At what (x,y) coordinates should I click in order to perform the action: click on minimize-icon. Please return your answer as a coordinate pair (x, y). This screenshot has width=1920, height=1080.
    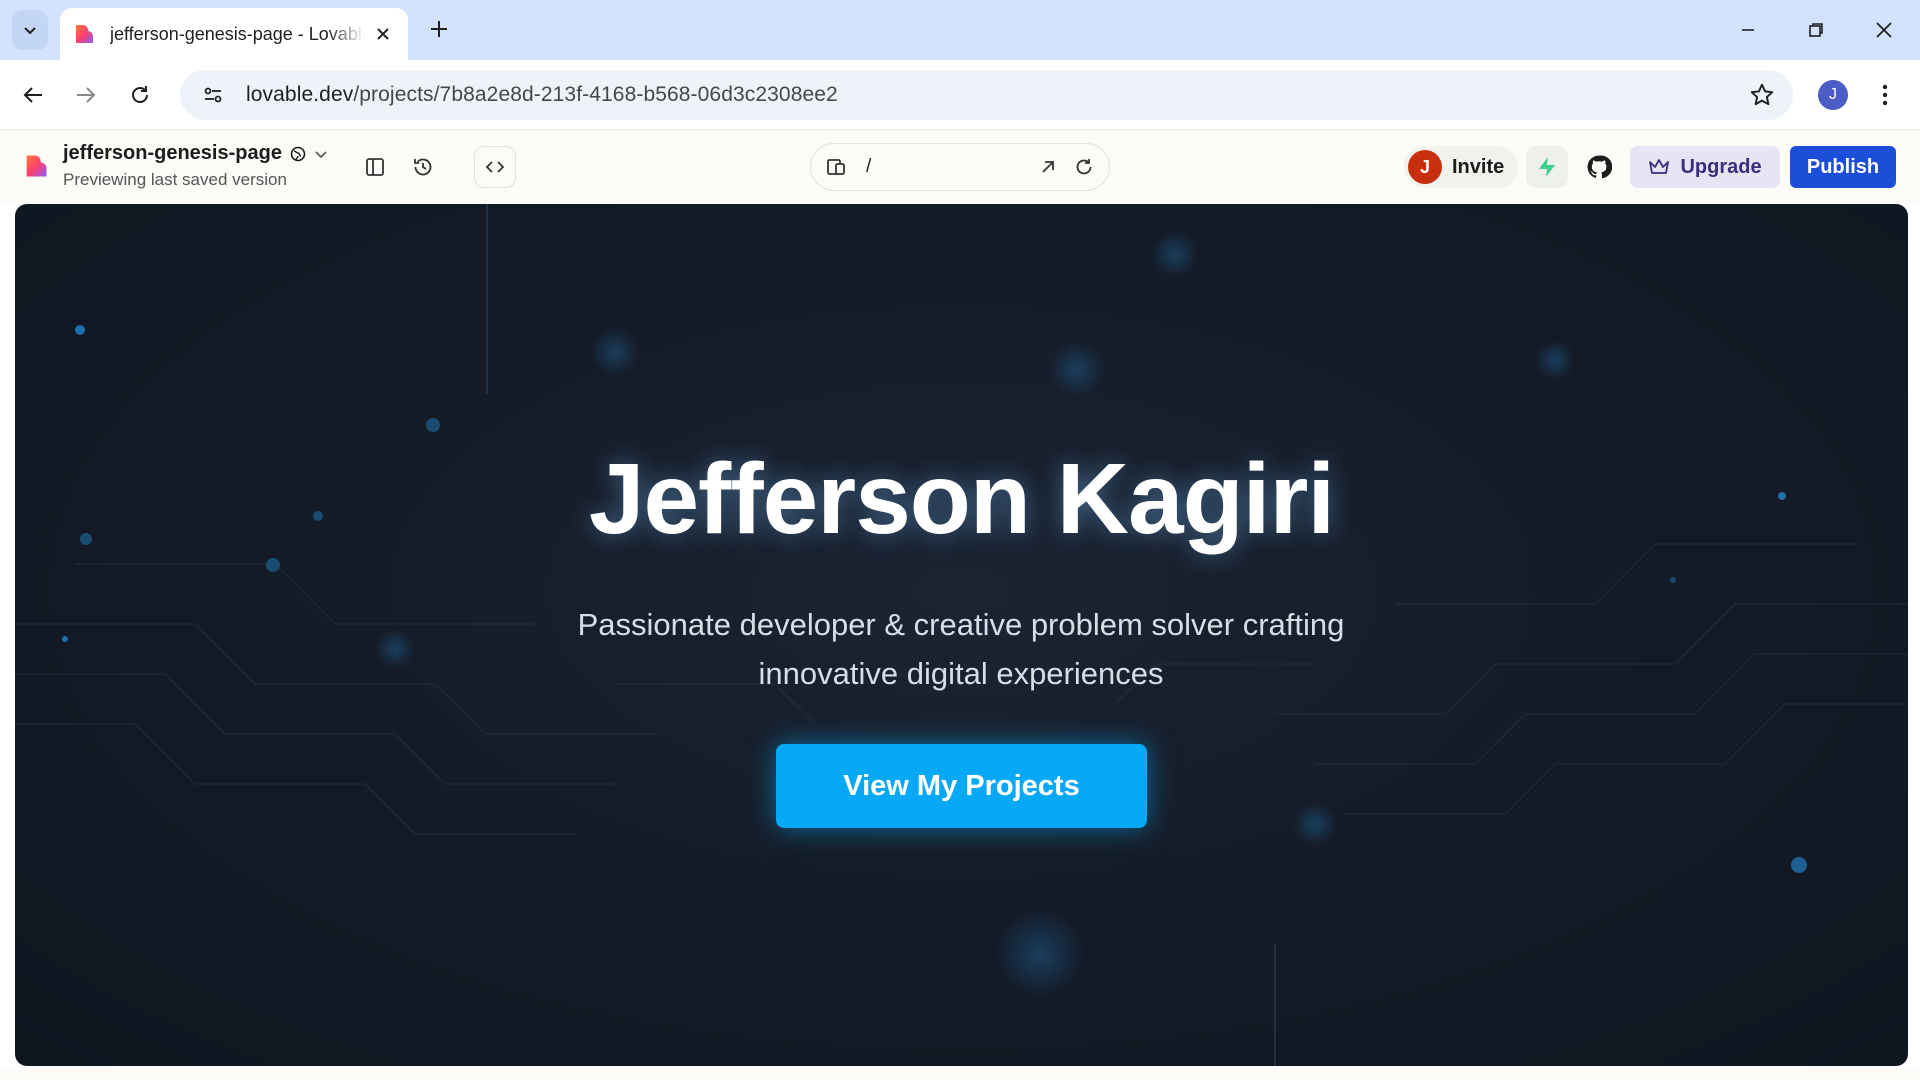
    Looking at the image, I should click on (1748, 30).